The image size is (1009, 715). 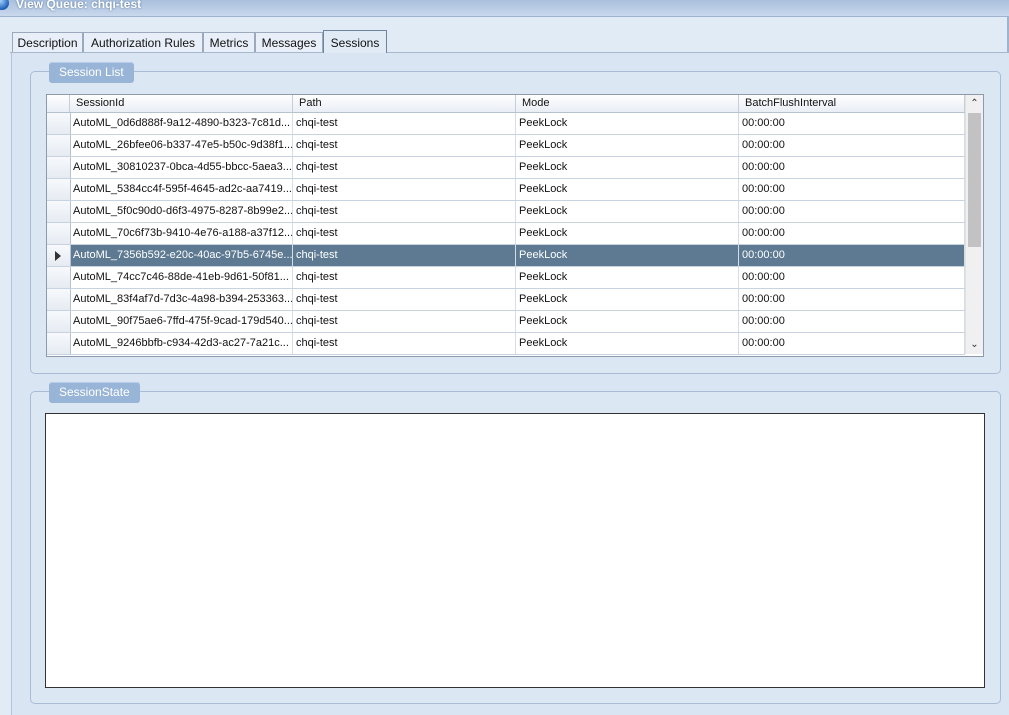 What do you see at coordinates (229, 42) in the screenshot?
I see `tab-metrics: Metrics` at bounding box center [229, 42].